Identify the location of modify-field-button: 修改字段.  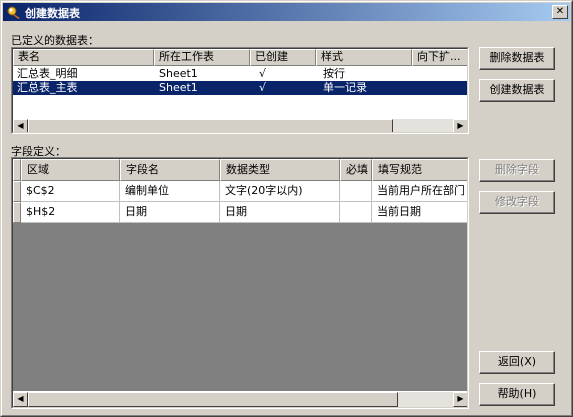
(517, 202).